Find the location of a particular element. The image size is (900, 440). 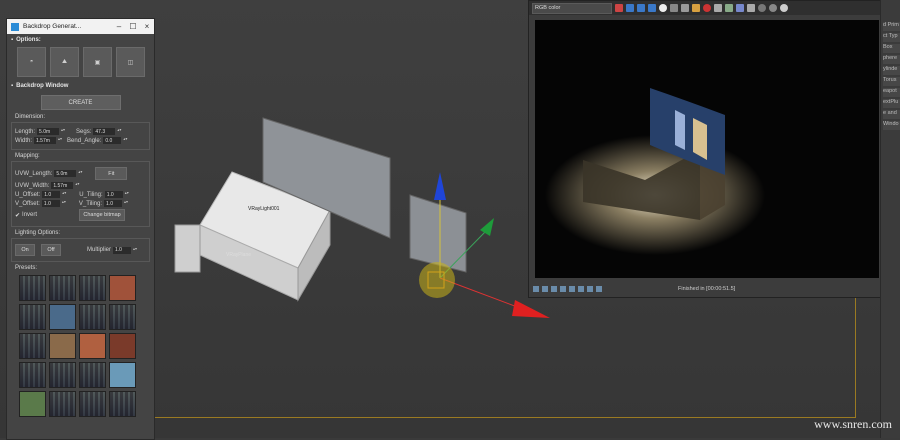

light-off-button: Off is located at coordinates (51, 250).